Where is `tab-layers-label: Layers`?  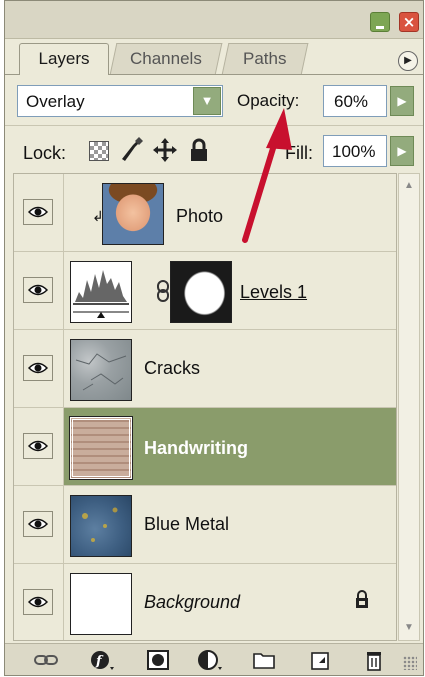
tab-layers-label: Layers is located at coordinates (64, 58).